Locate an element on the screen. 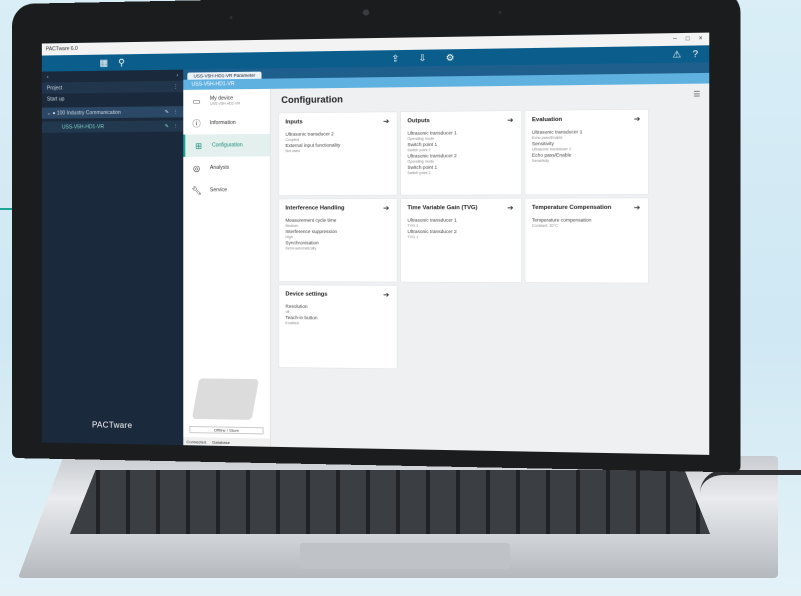 This screenshot has height=596, width=801. close-button: × is located at coordinates (701, 39).